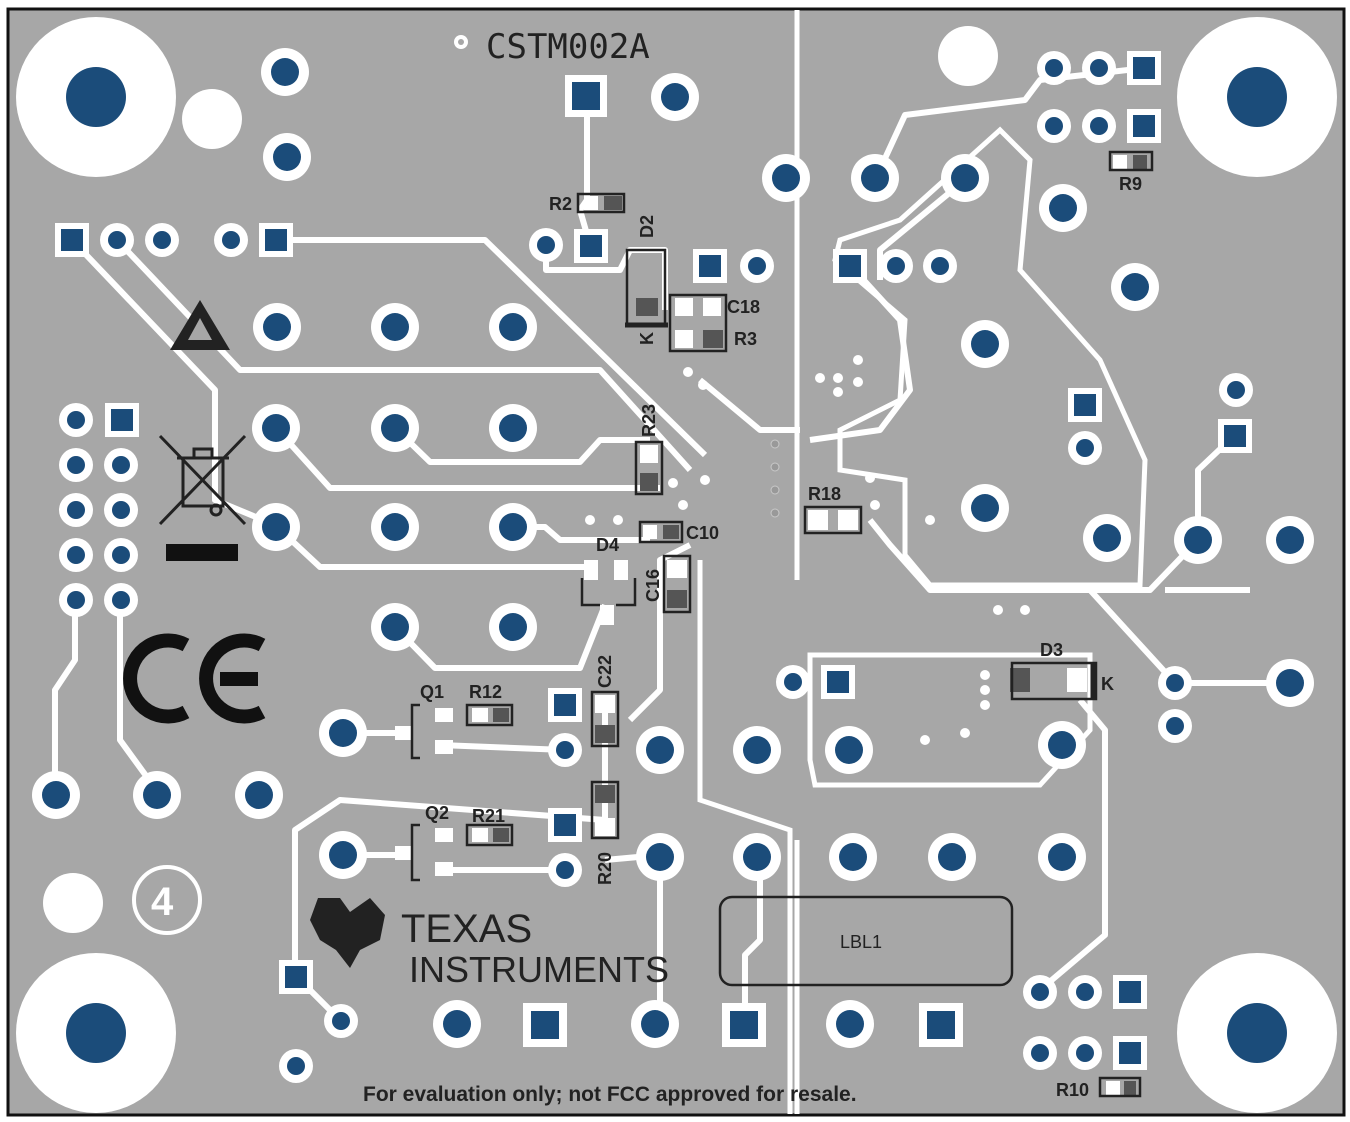 The image size is (1350, 1122). Describe the element at coordinates (162, 902) in the screenshot. I see `layer-number-text: 4` at that location.